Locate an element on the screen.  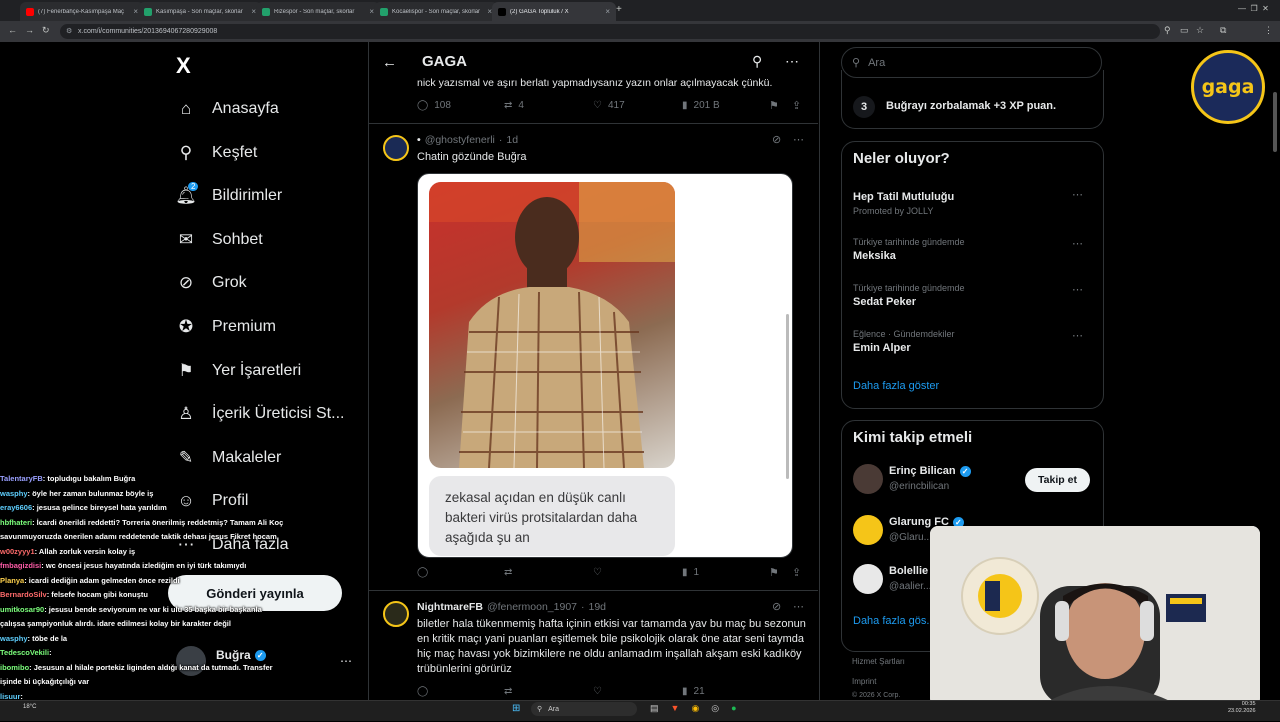
star-icon: ☆ is located at coordinates (1200, 30).